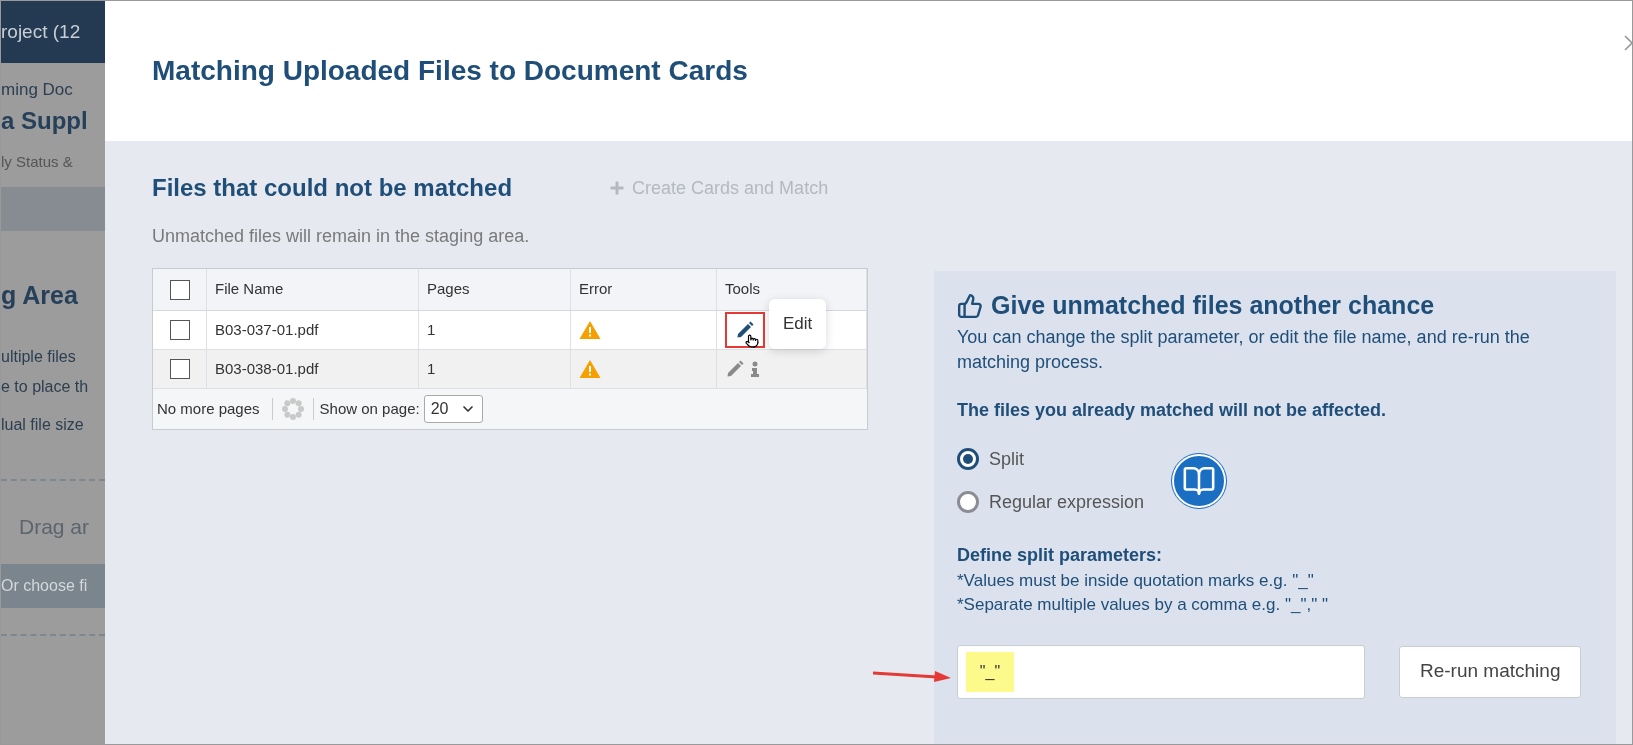 Image resolution: width=1633 pixels, height=745 pixels. I want to click on plus-icon, so click(617, 188).